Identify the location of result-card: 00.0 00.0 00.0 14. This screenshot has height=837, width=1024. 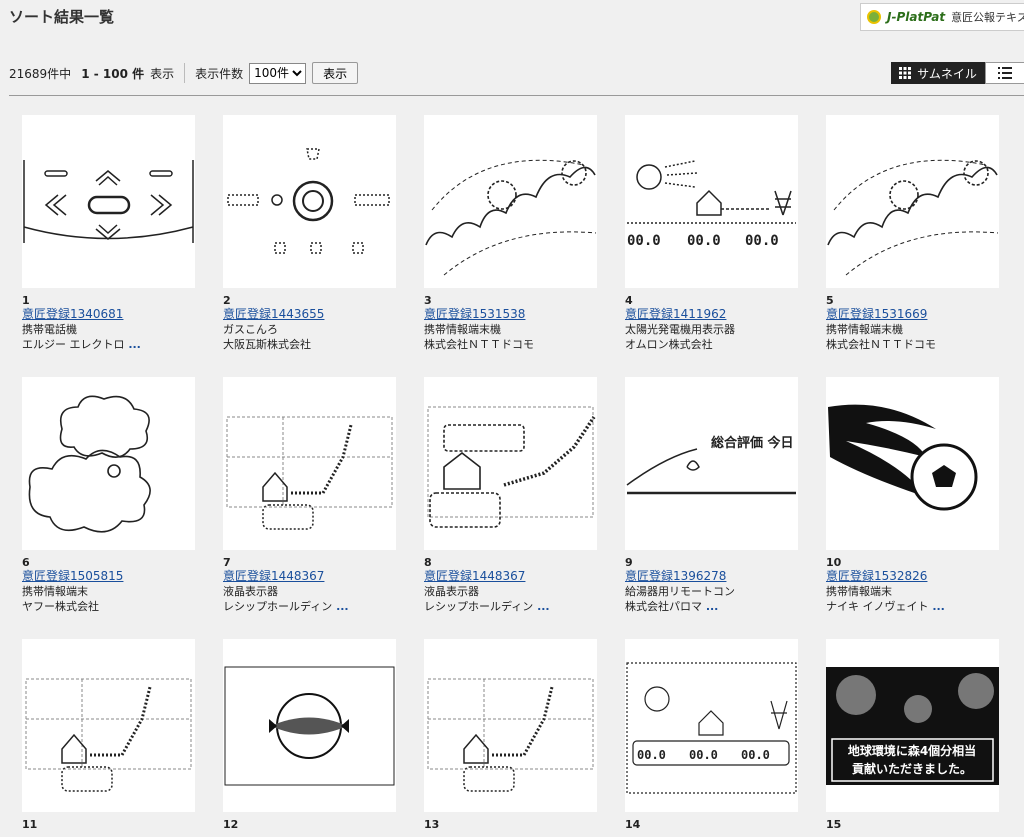
(715, 735).